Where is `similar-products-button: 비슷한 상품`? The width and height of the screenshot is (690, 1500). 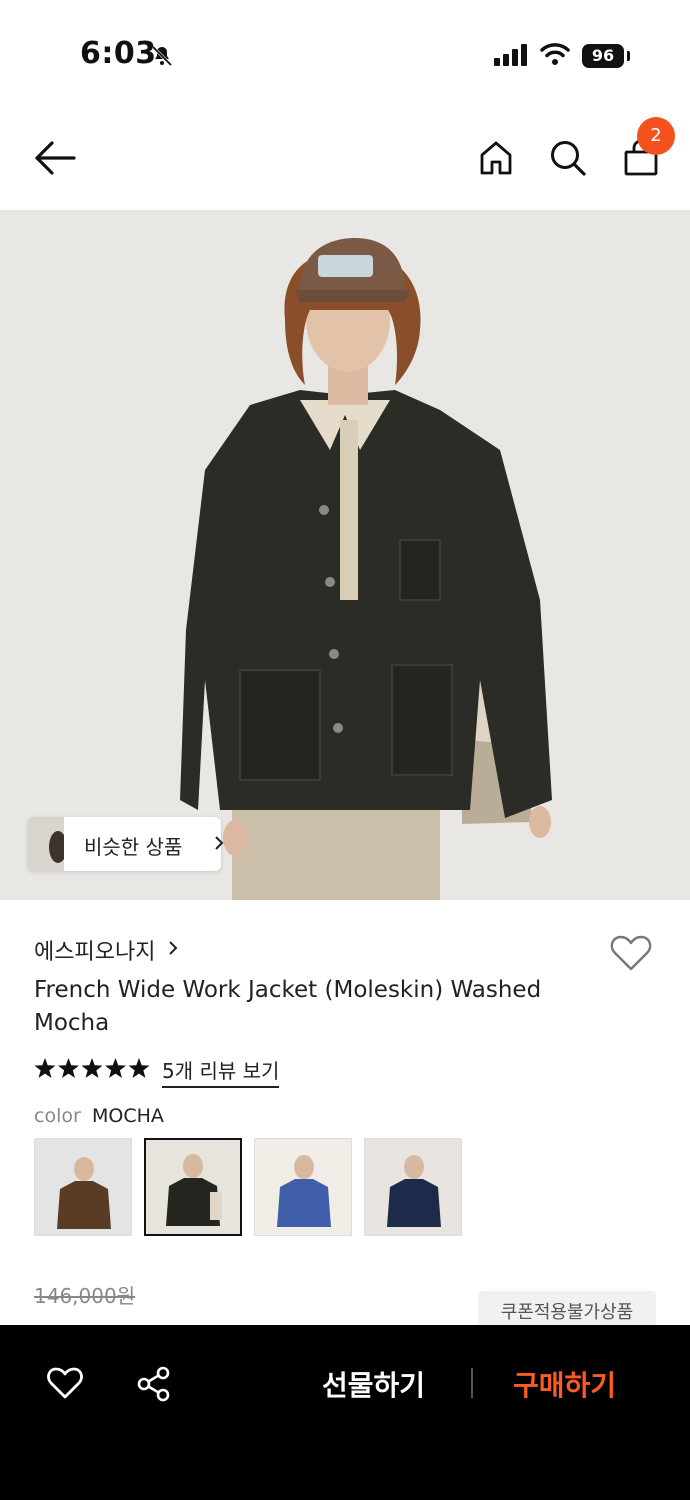 similar-products-button: 비슷한 상품 is located at coordinates (126, 844).